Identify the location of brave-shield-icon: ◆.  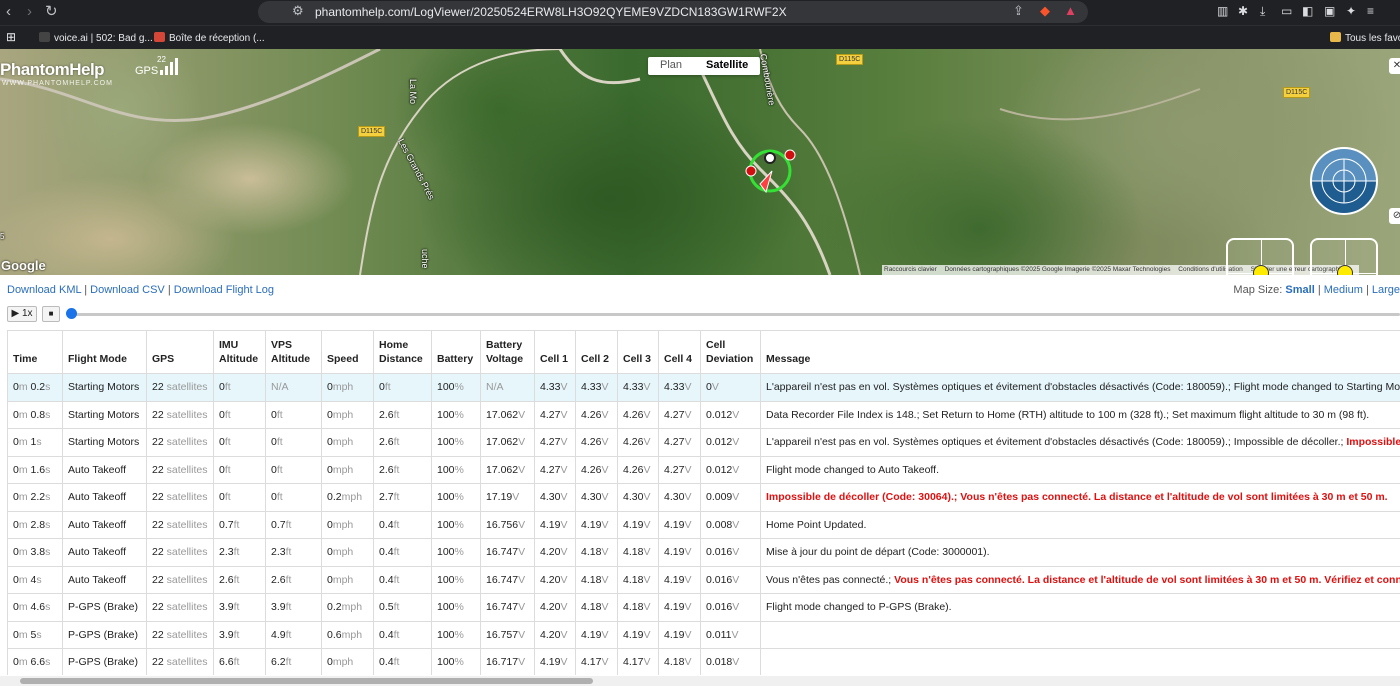
(1045, 11).